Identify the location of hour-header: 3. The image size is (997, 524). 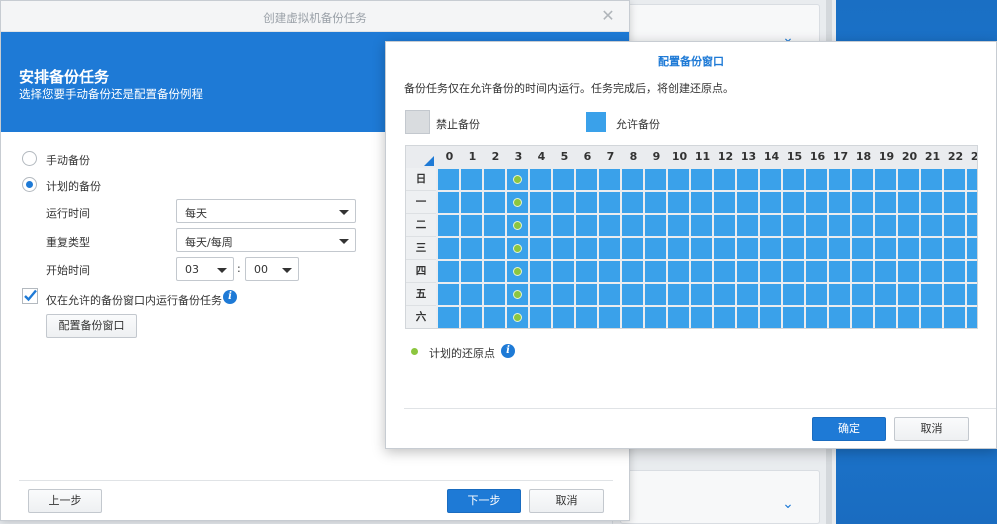
(518, 157).